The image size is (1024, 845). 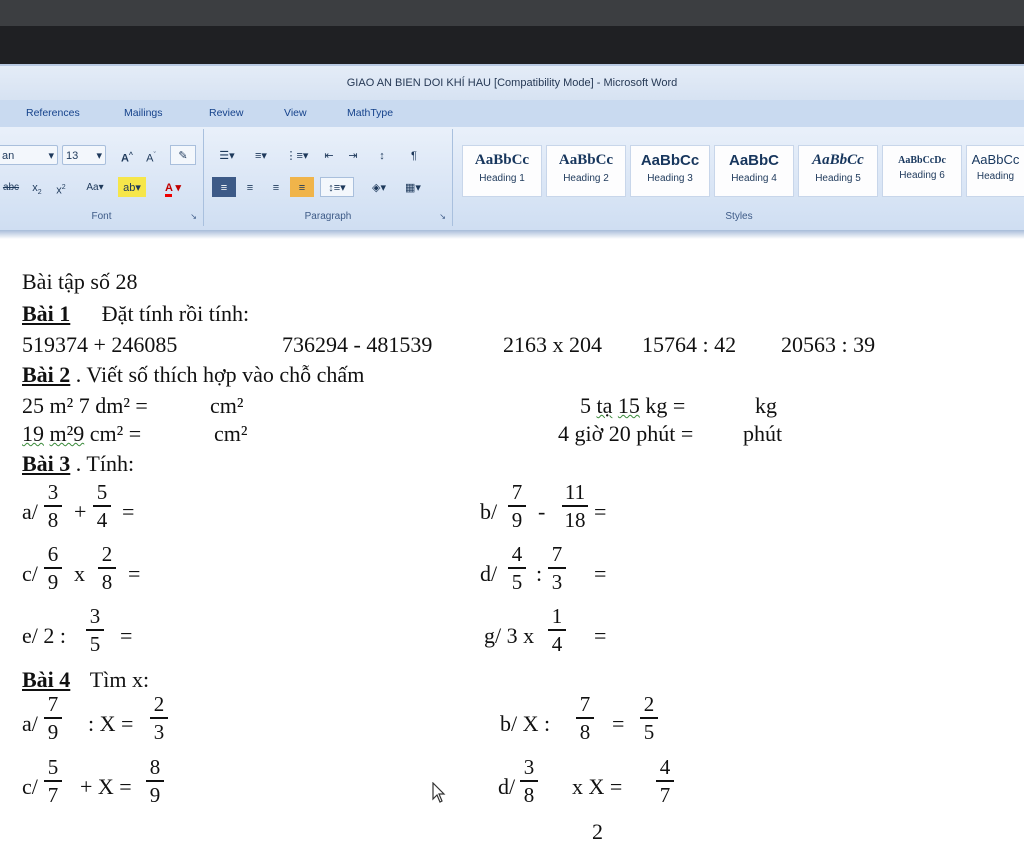 I want to click on numerator: 5, so click(x=102, y=492).